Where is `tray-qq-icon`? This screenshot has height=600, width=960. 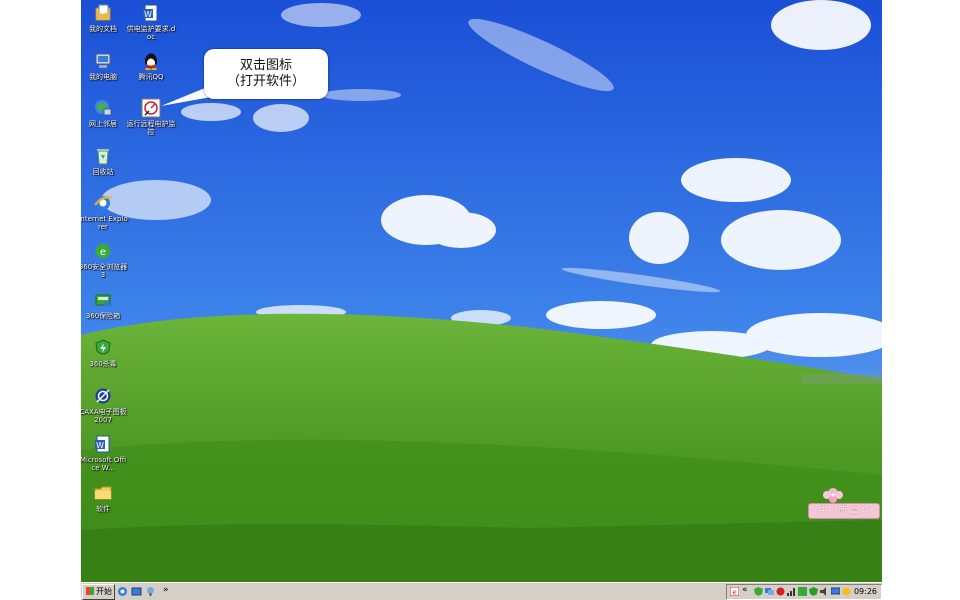
tray-qq-icon is located at coordinates (846, 591).